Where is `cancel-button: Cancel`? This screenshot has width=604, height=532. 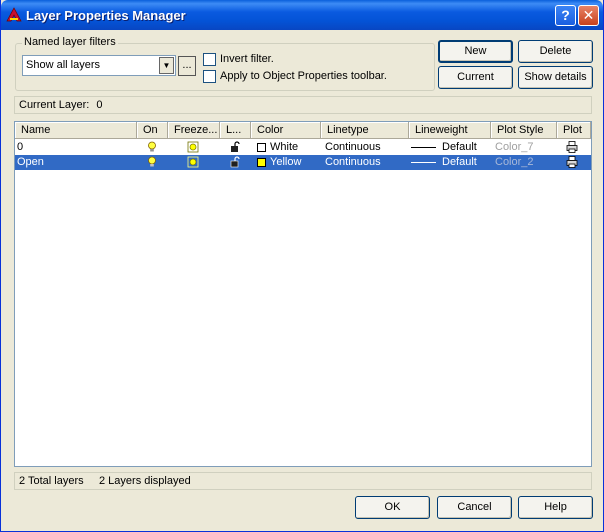
cancel-button: Cancel is located at coordinates (474, 507).